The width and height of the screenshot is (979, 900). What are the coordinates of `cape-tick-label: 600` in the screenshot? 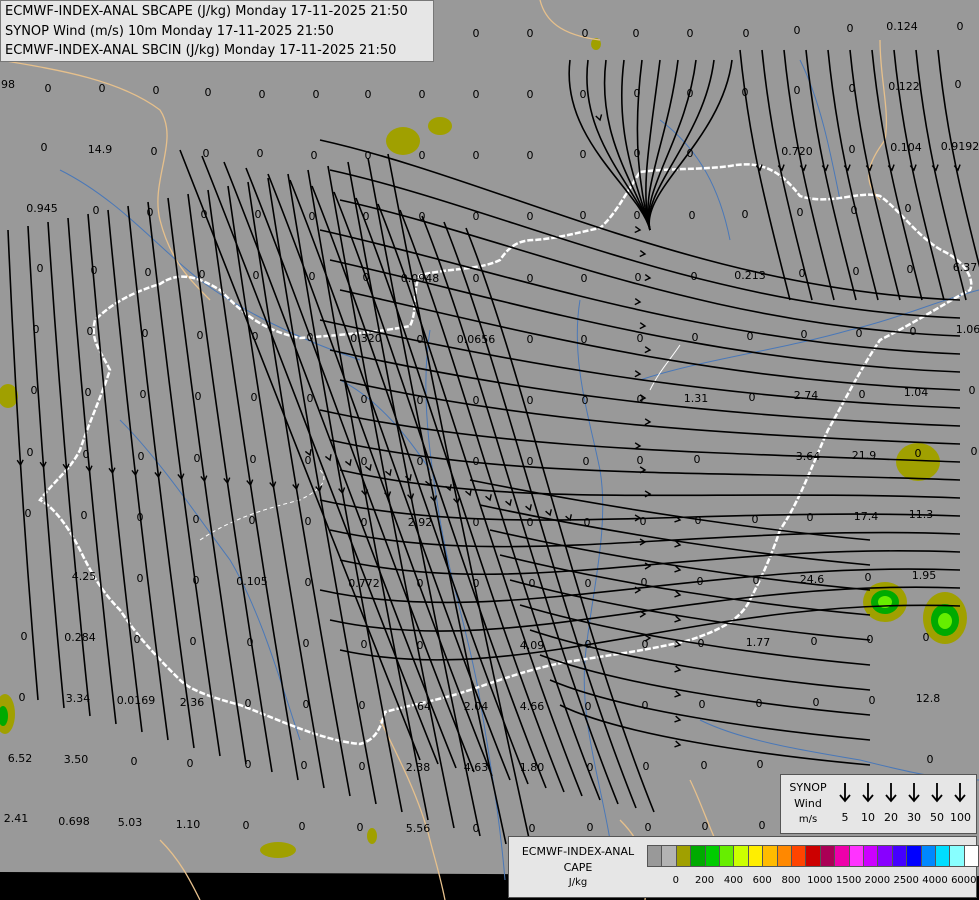 It's located at (762, 880).